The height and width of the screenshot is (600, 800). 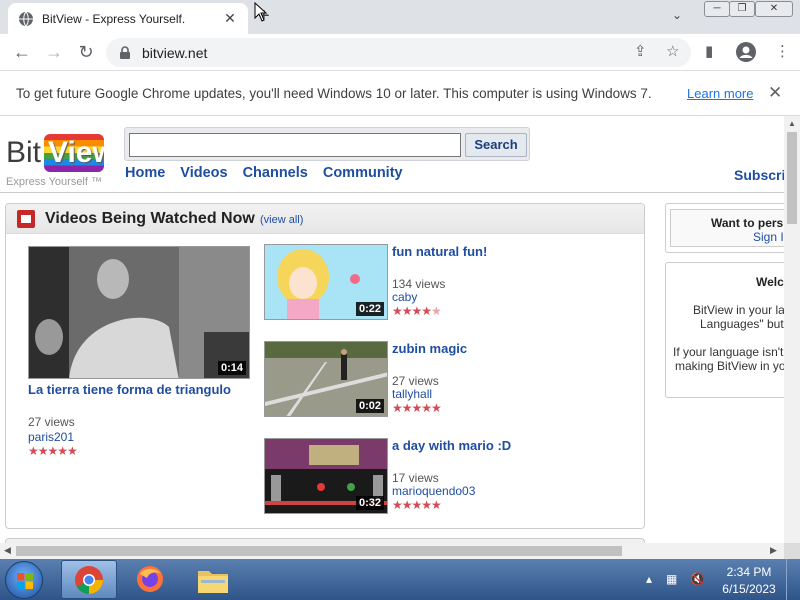 What do you see at coordinates (677, 15) in the screenshot?
I see `tab-search-icon: ⌄` at bounding box center [677, 15].